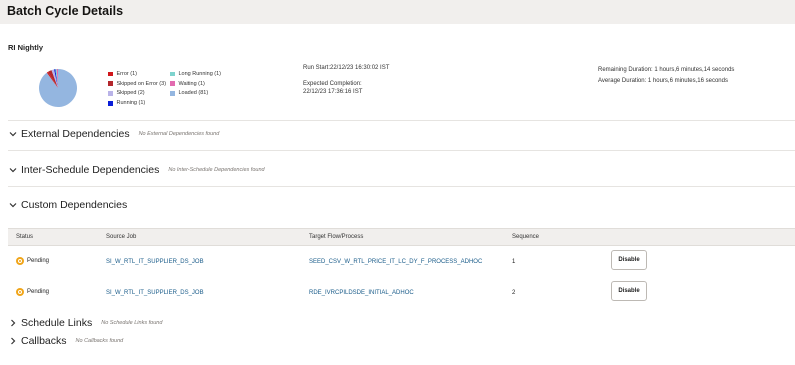  Describe the element at coordinates (179, 134) in the screenshot. I see `empty-note: No External Dependencies found` at that location.